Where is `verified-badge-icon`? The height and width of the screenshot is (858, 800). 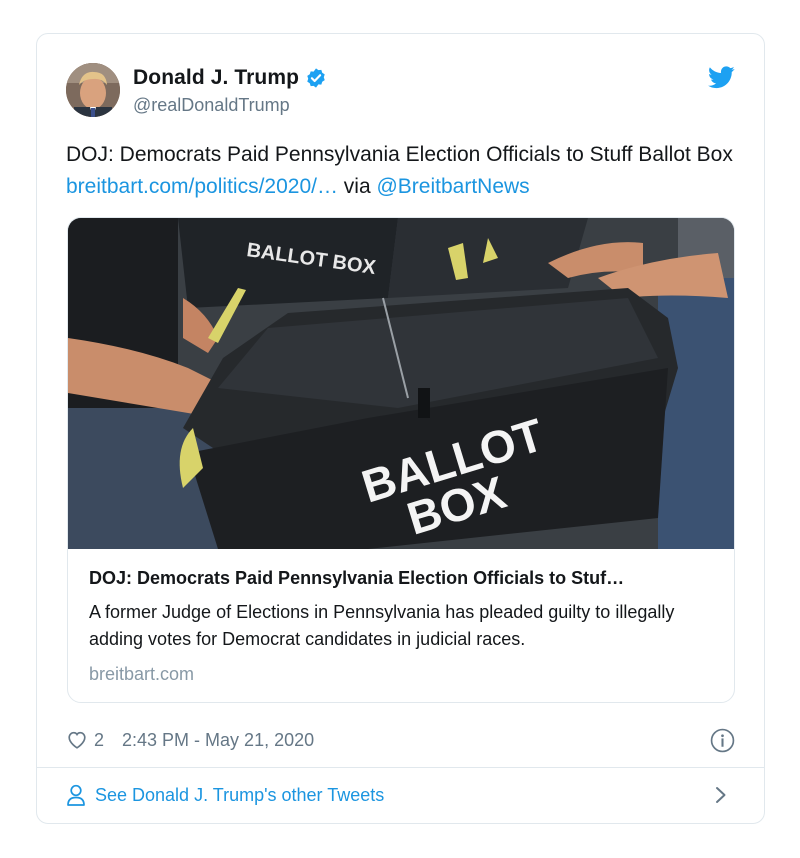 verified-badge-icon is located at coordinates (316, 78).